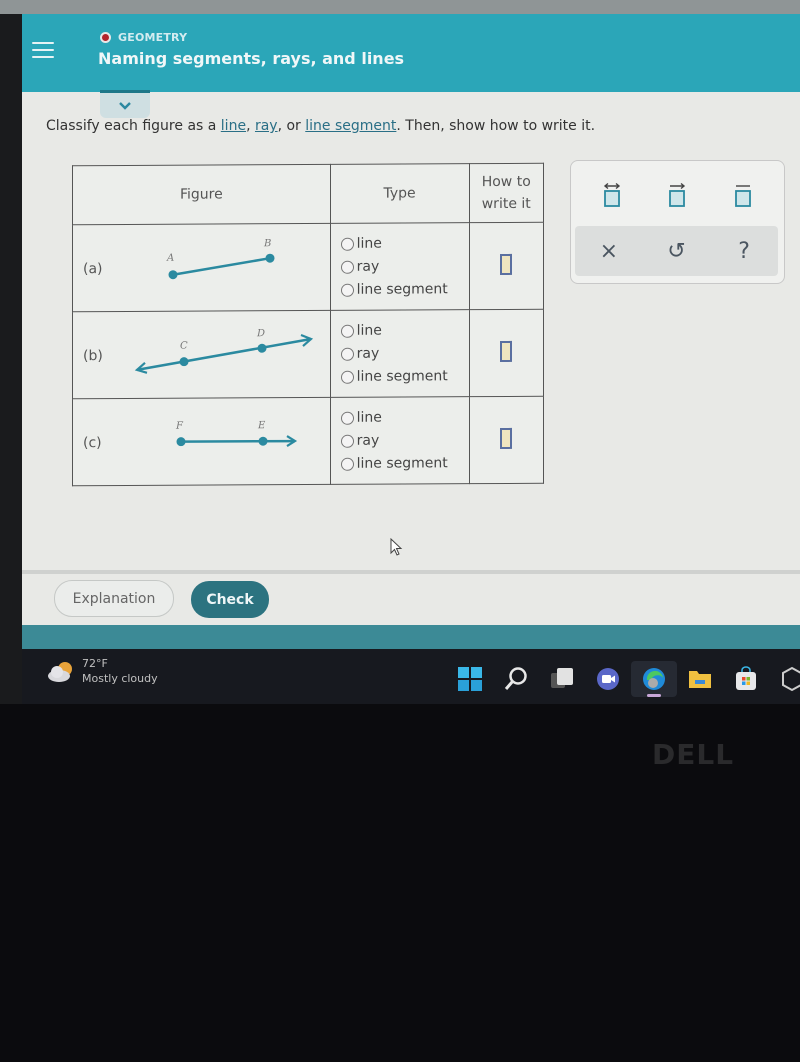 The height and width of the screenshot is (1062, 800). I want to click on windows-logo-icon, so click(470, 679).